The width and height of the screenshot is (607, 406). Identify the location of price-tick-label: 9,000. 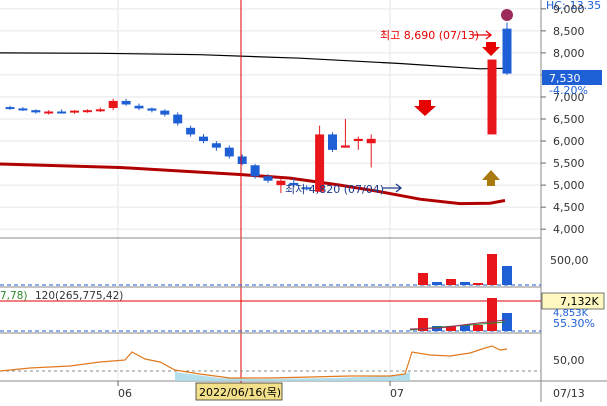
(569, 9).